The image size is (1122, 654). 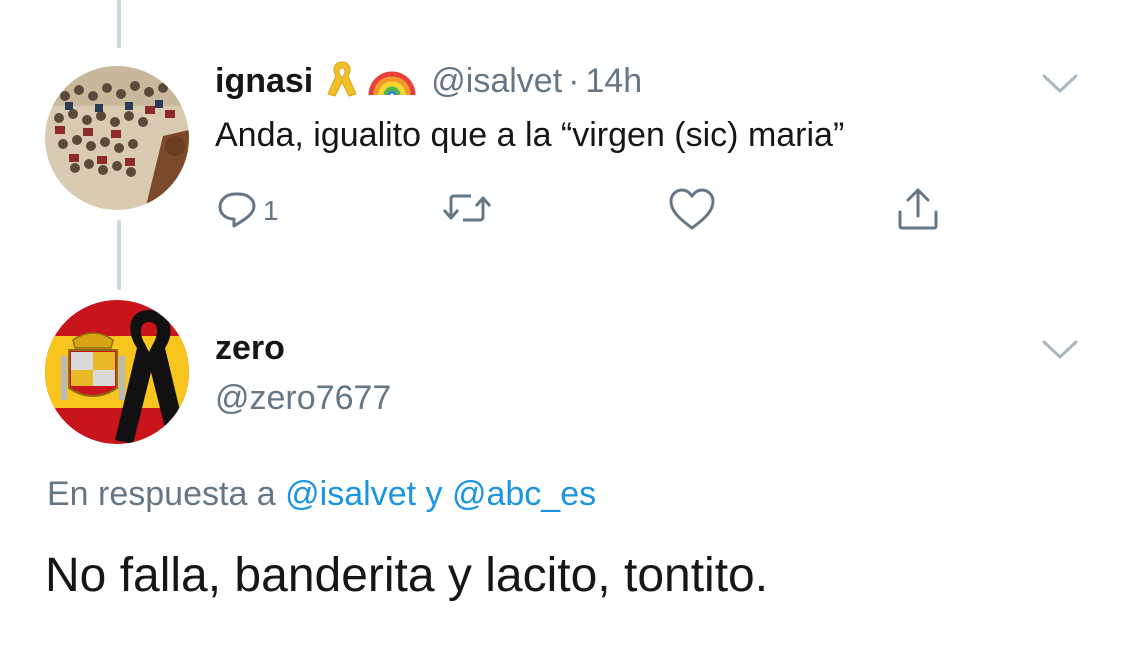 I want to click on reply-context-prefix: En respuesta a, so click(x=161, y=494).